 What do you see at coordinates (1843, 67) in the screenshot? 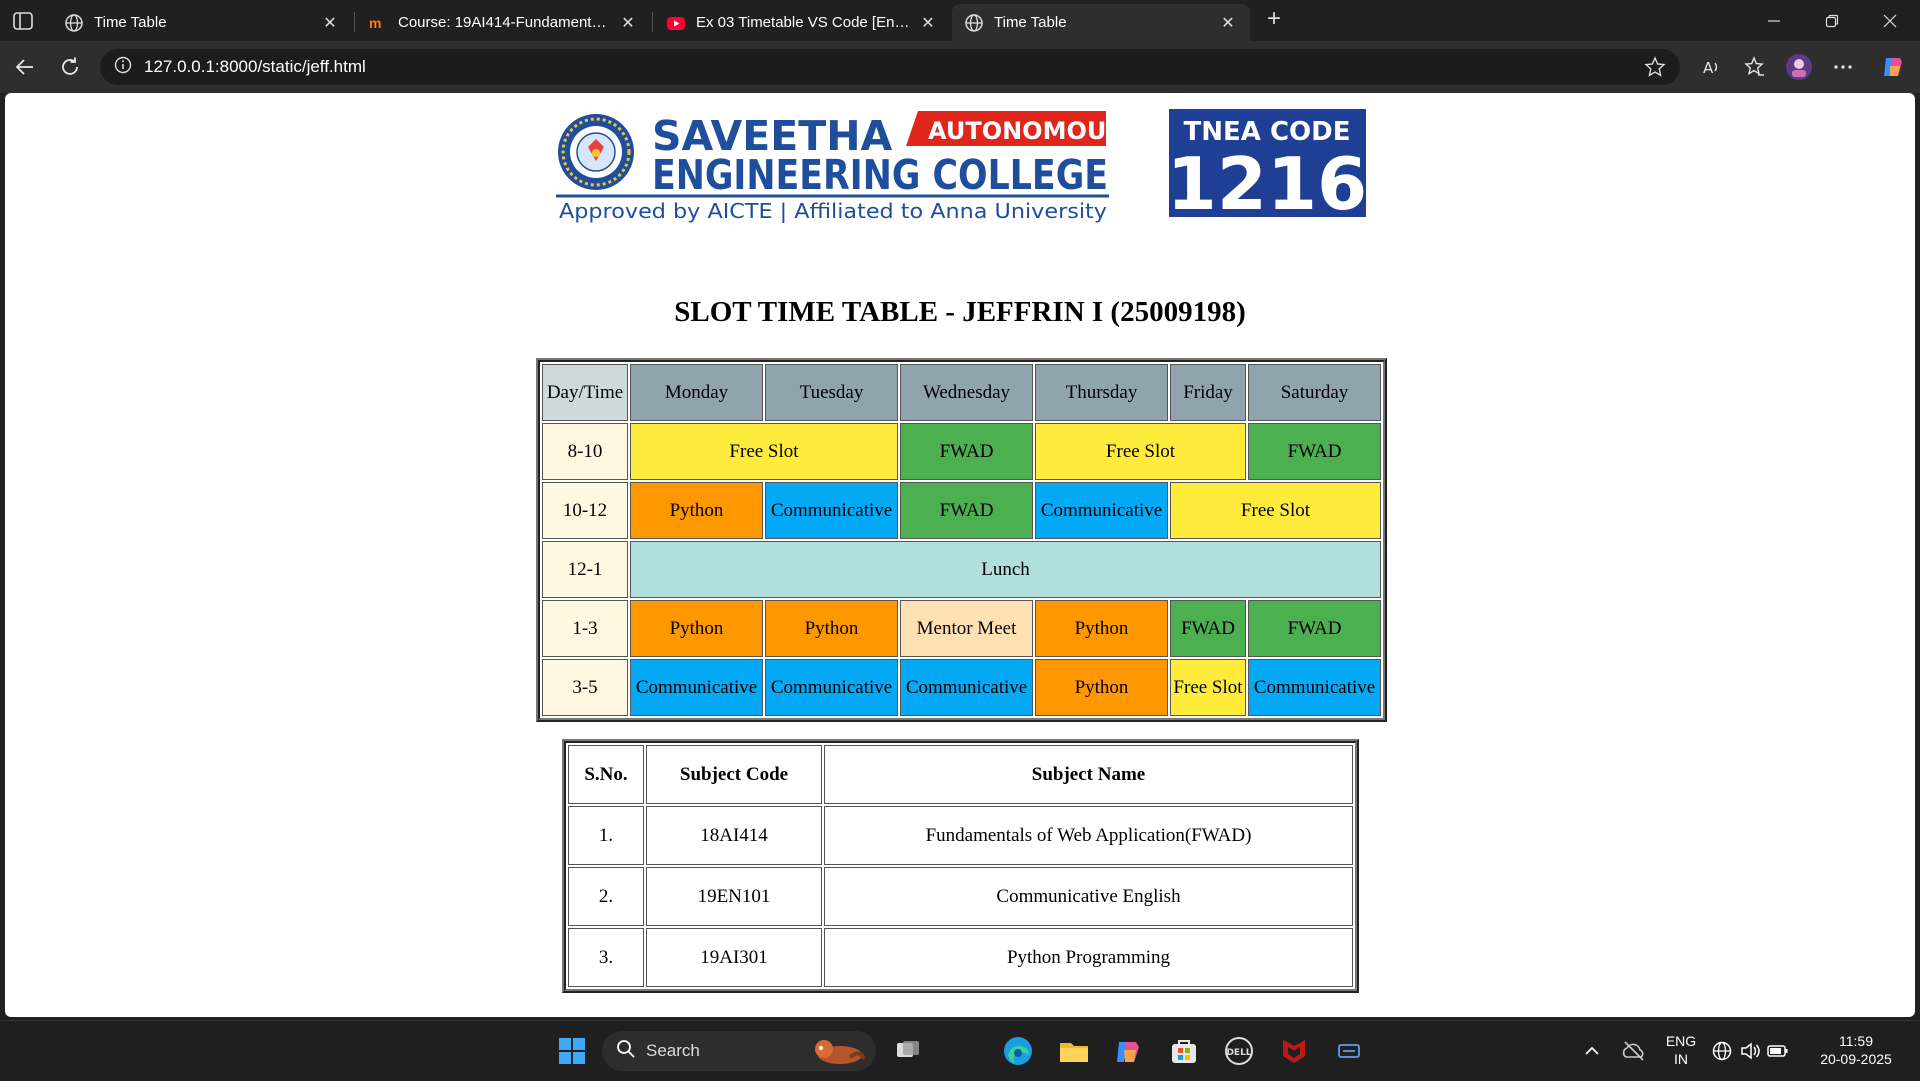
I see `more-options-icon` at bounding box center [1843, 67].